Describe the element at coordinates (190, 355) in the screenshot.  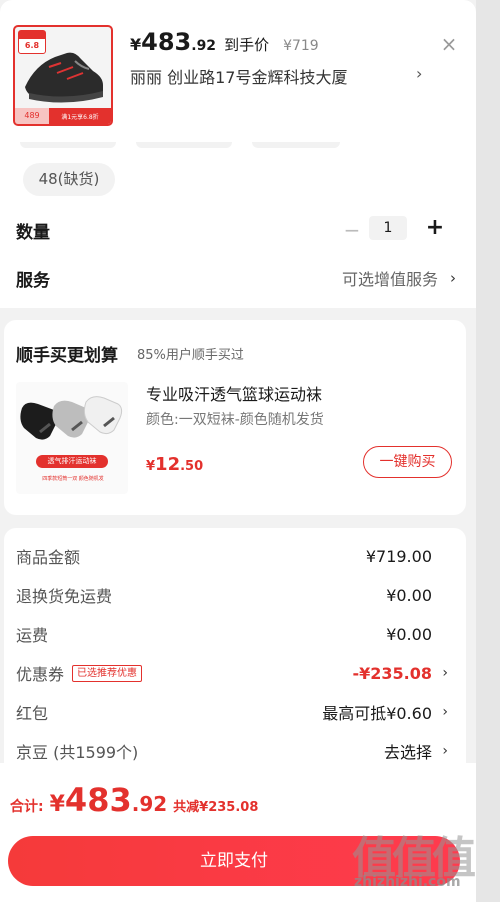
I see `addon-subtitle: 85%用户顺手买过` at that location.